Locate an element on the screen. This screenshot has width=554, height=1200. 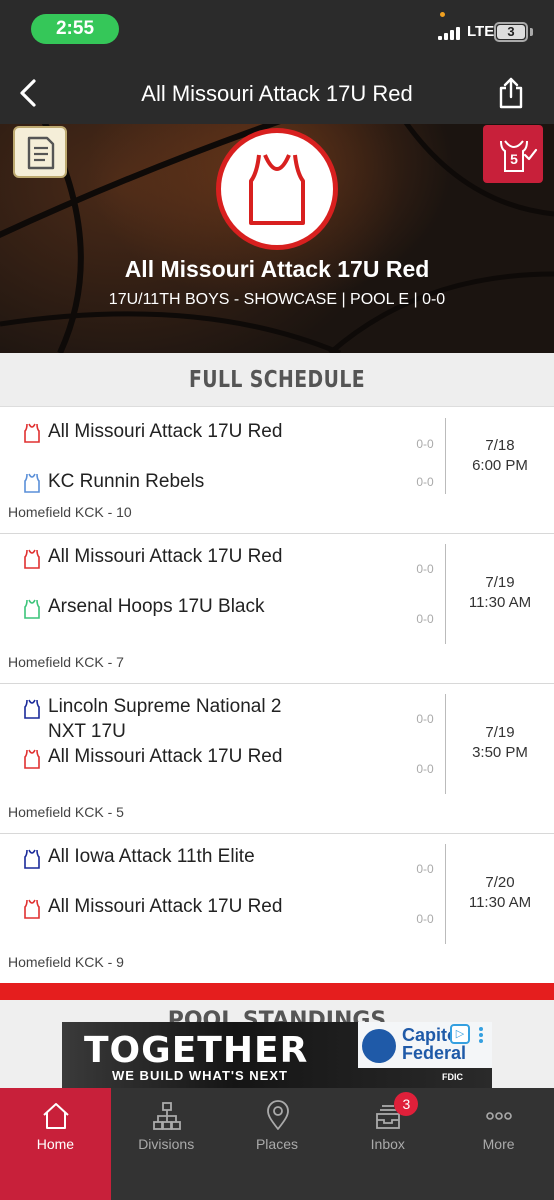
tab-label: Places is located at coordinates (276, 1144).